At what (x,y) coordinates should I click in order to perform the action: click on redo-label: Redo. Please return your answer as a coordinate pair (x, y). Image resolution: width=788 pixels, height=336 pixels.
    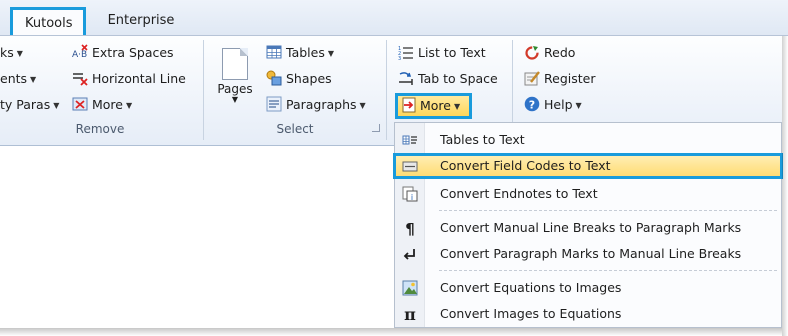
    Looking at the image, I should click on (560, 52).